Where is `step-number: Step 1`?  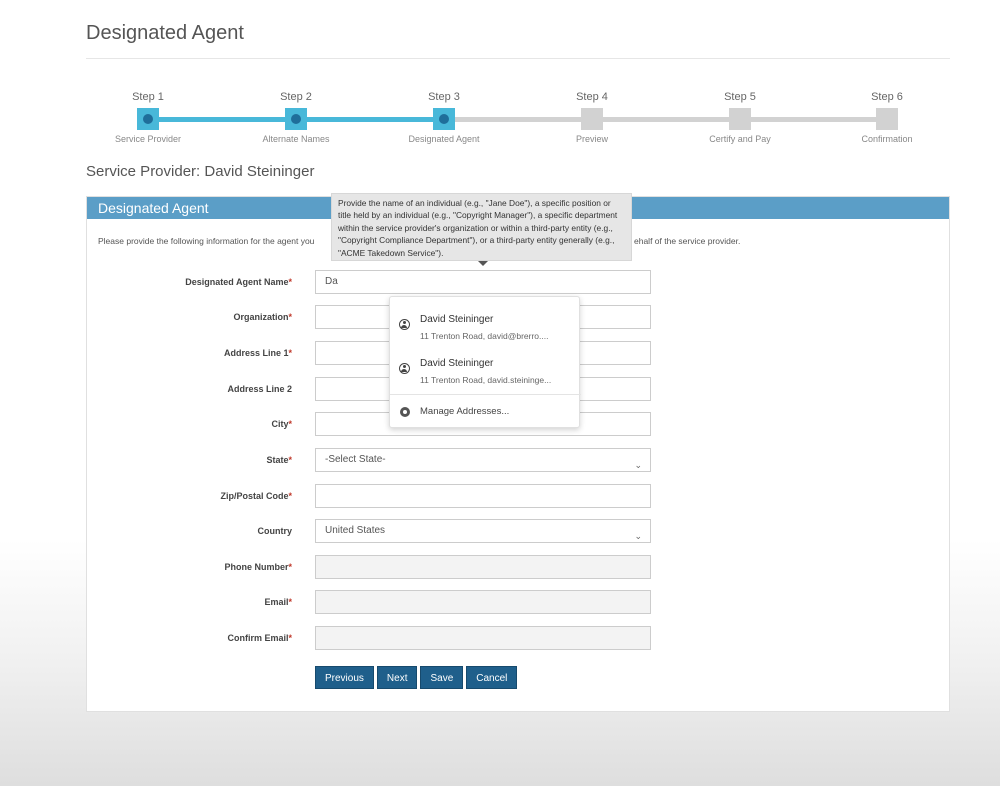
step-number: Step 1 is located at coordinates (148, 97).